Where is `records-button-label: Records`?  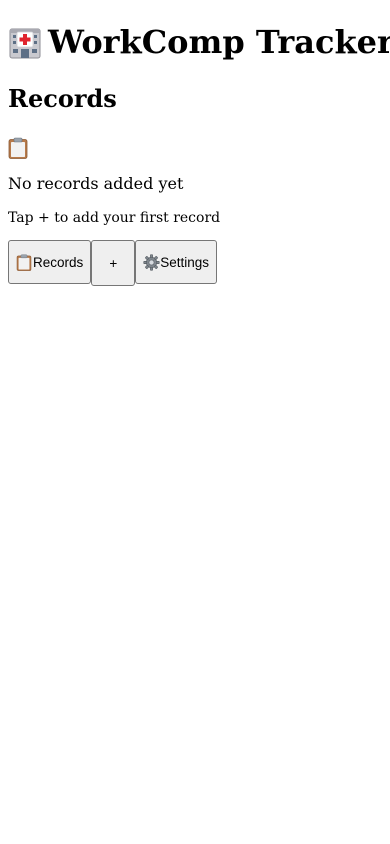 records-button-label: Records is located at coordinates (58, 262).